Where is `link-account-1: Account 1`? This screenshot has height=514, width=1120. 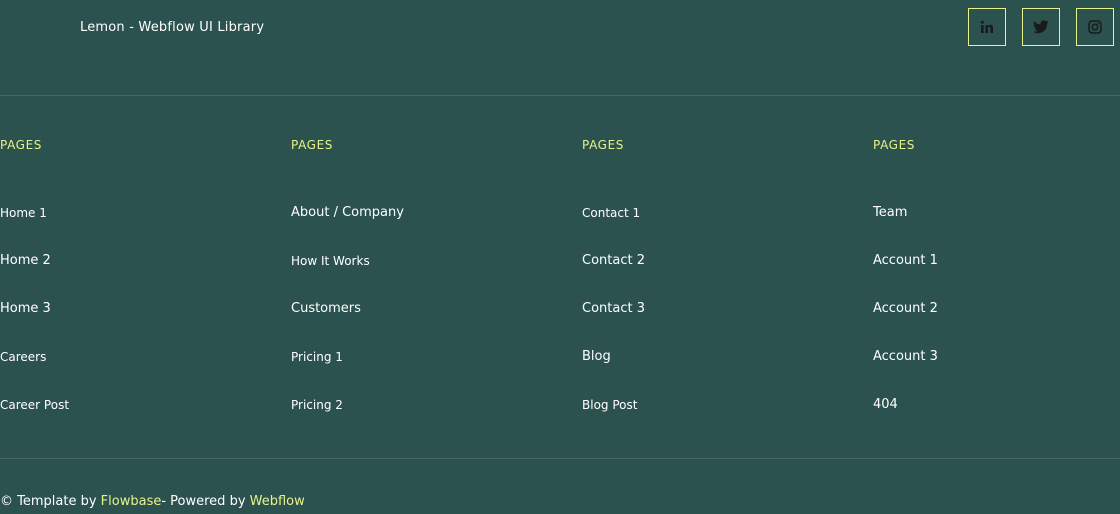 link-account-1: Account 1 is located at coordinates (905, 260).